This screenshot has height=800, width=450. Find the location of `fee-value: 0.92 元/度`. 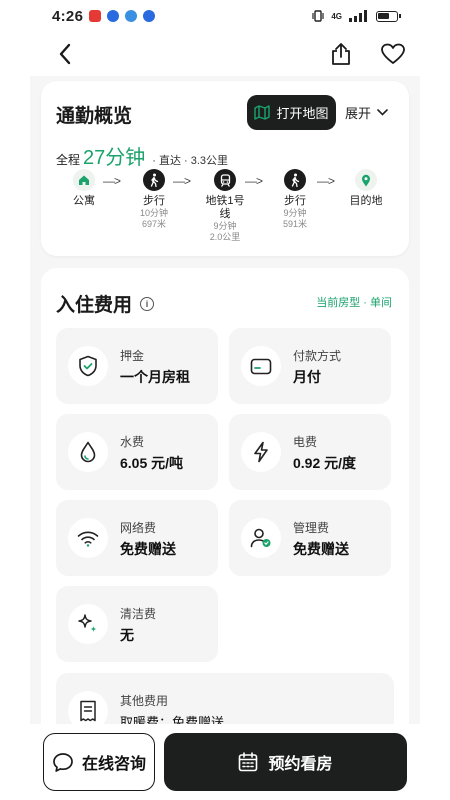

fee-value: 0.92 元/度 is located at coordinates (325, 463).